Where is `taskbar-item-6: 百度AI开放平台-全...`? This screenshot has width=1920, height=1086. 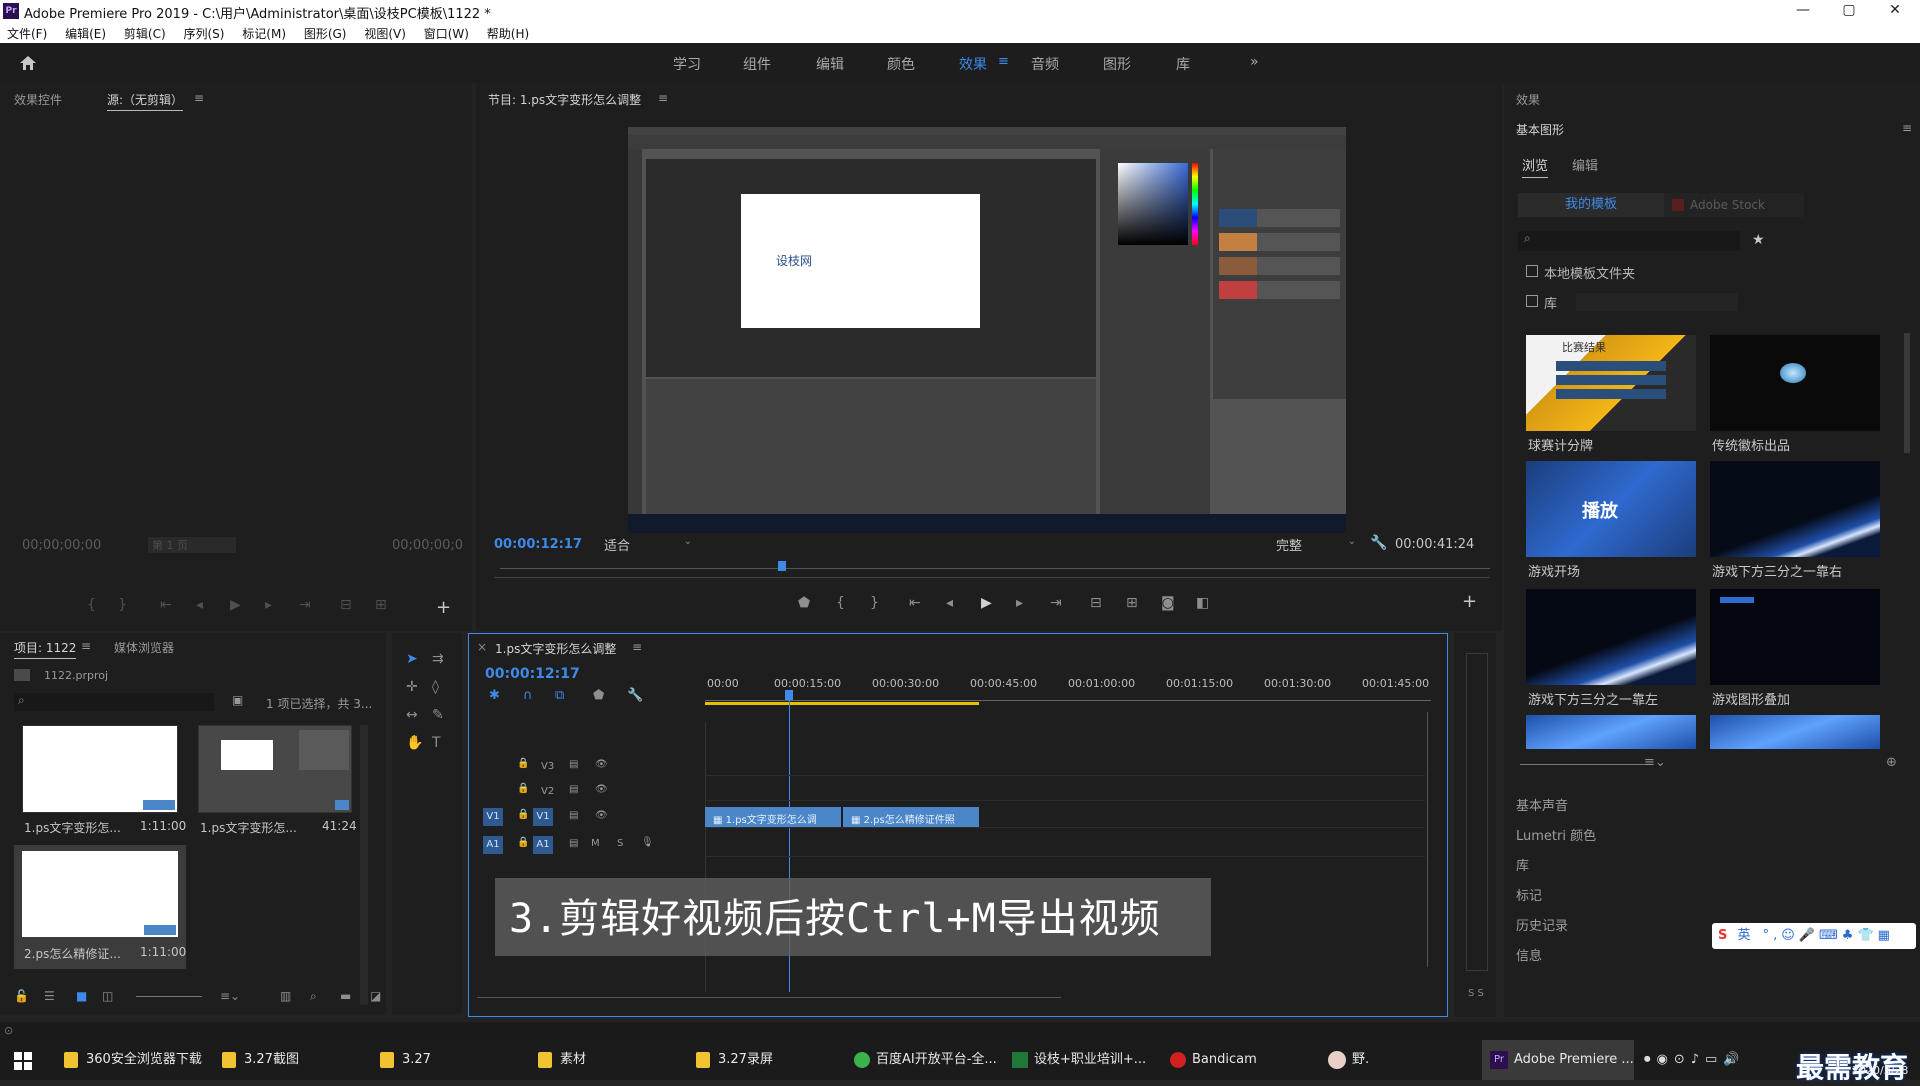
taskbar-item-6: 百度AI开放平台-全... is located at coordinates (925, 1060).